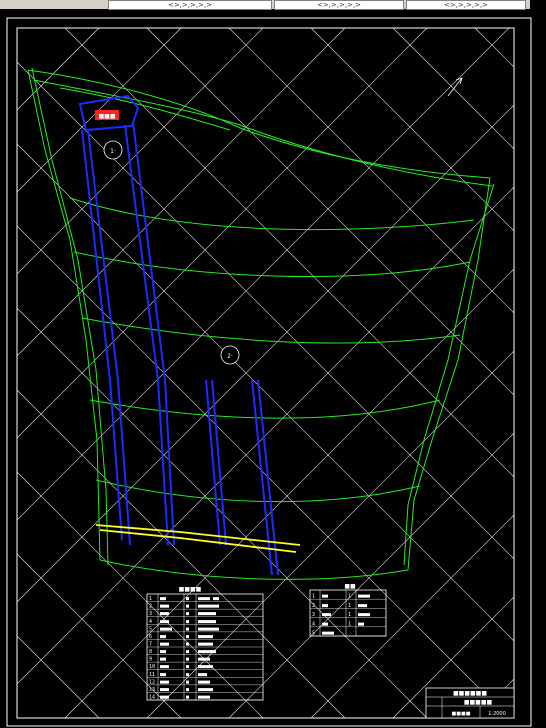 The width and height of the screenshot is (546, 728). What do you see at coordinates (150, 614) in the screenshot?
I see `legend-left-cell: 3` at bounding box center [150, 614].